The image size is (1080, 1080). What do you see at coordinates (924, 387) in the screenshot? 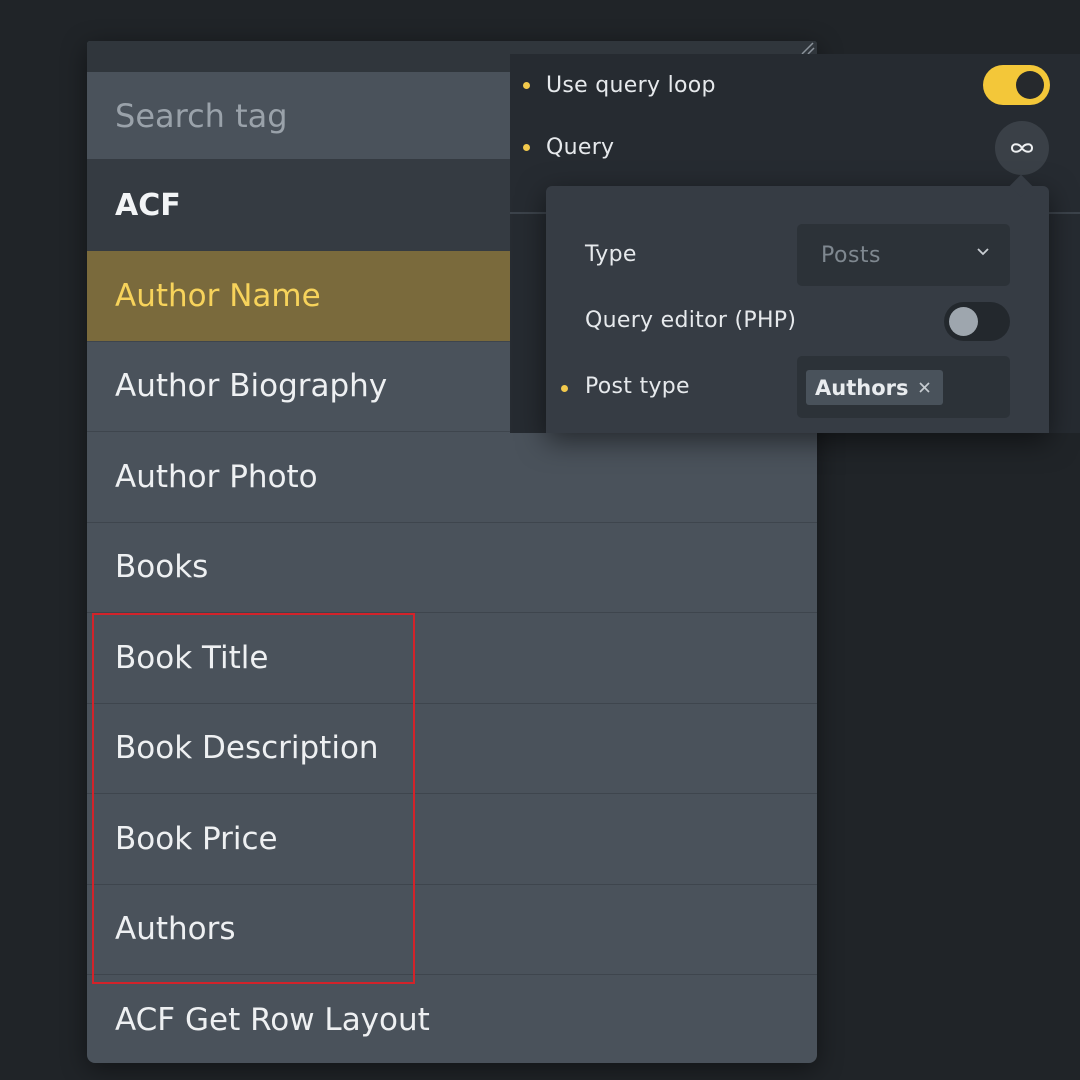
I see `close-icon` at bounding box center [924, 387].